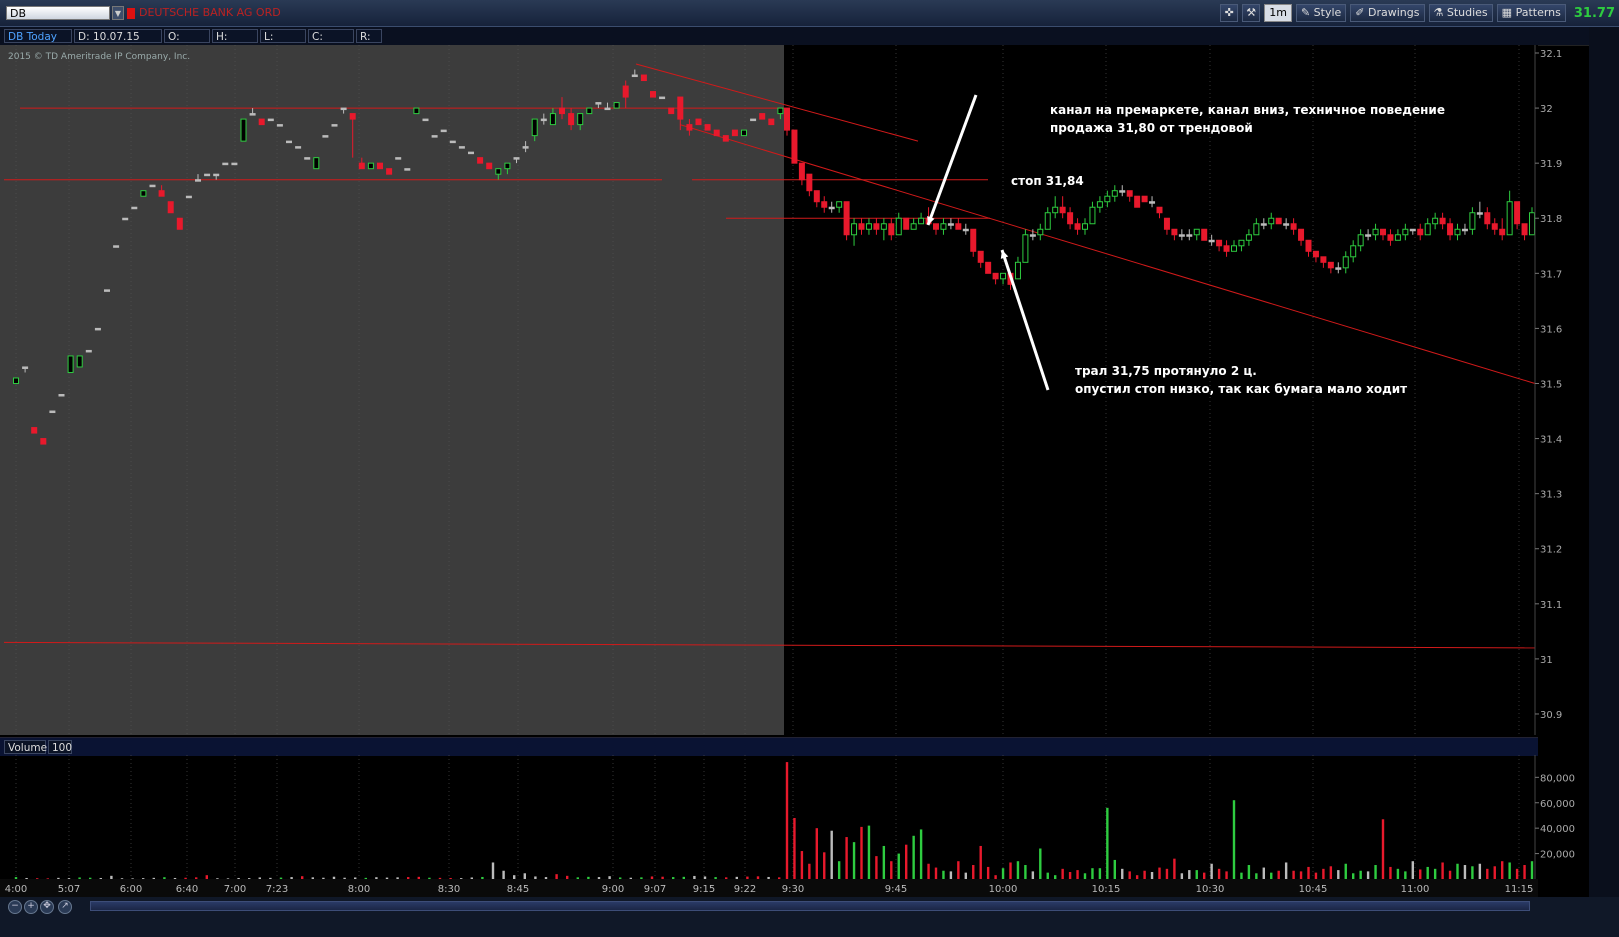  Describe the element at coordinates (31, 907) in the screenshot. I see `zoom-in-icon: +` at that location.